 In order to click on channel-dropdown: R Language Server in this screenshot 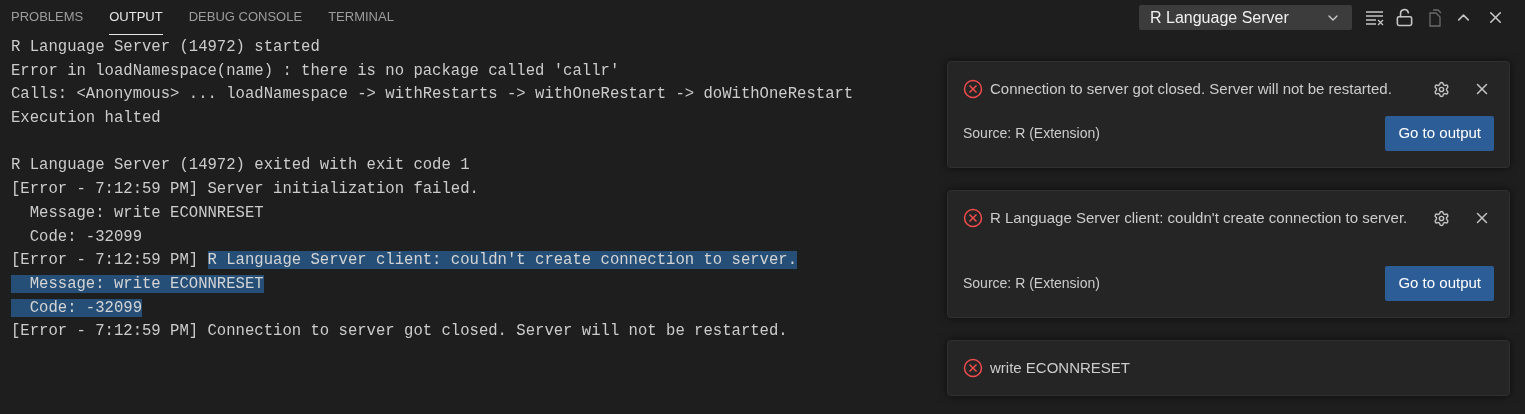, I will do `click(1245, 17)`.